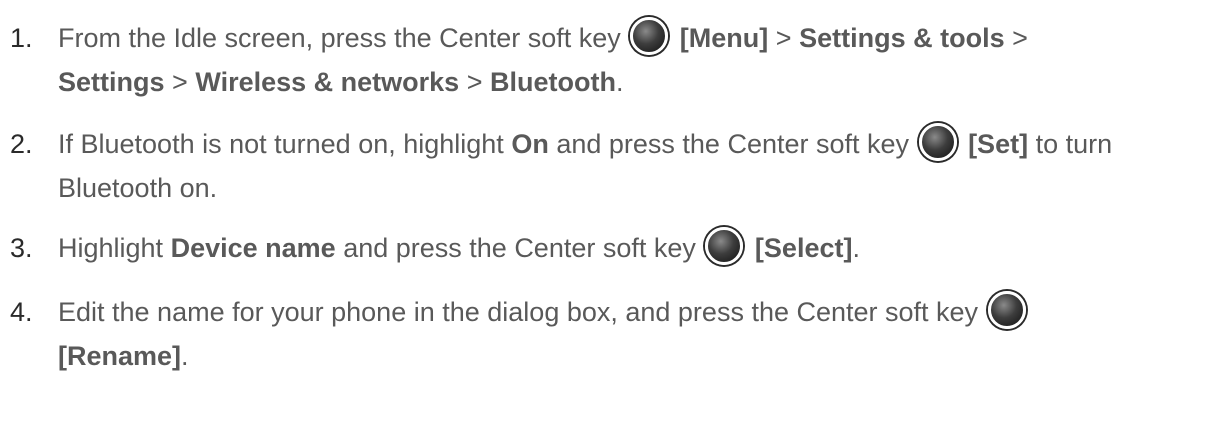  What do you see at coordinates (553, 82) in the screenshot?
I see `menu-path-item: Bluetooth` at bounding box center [553, 82].